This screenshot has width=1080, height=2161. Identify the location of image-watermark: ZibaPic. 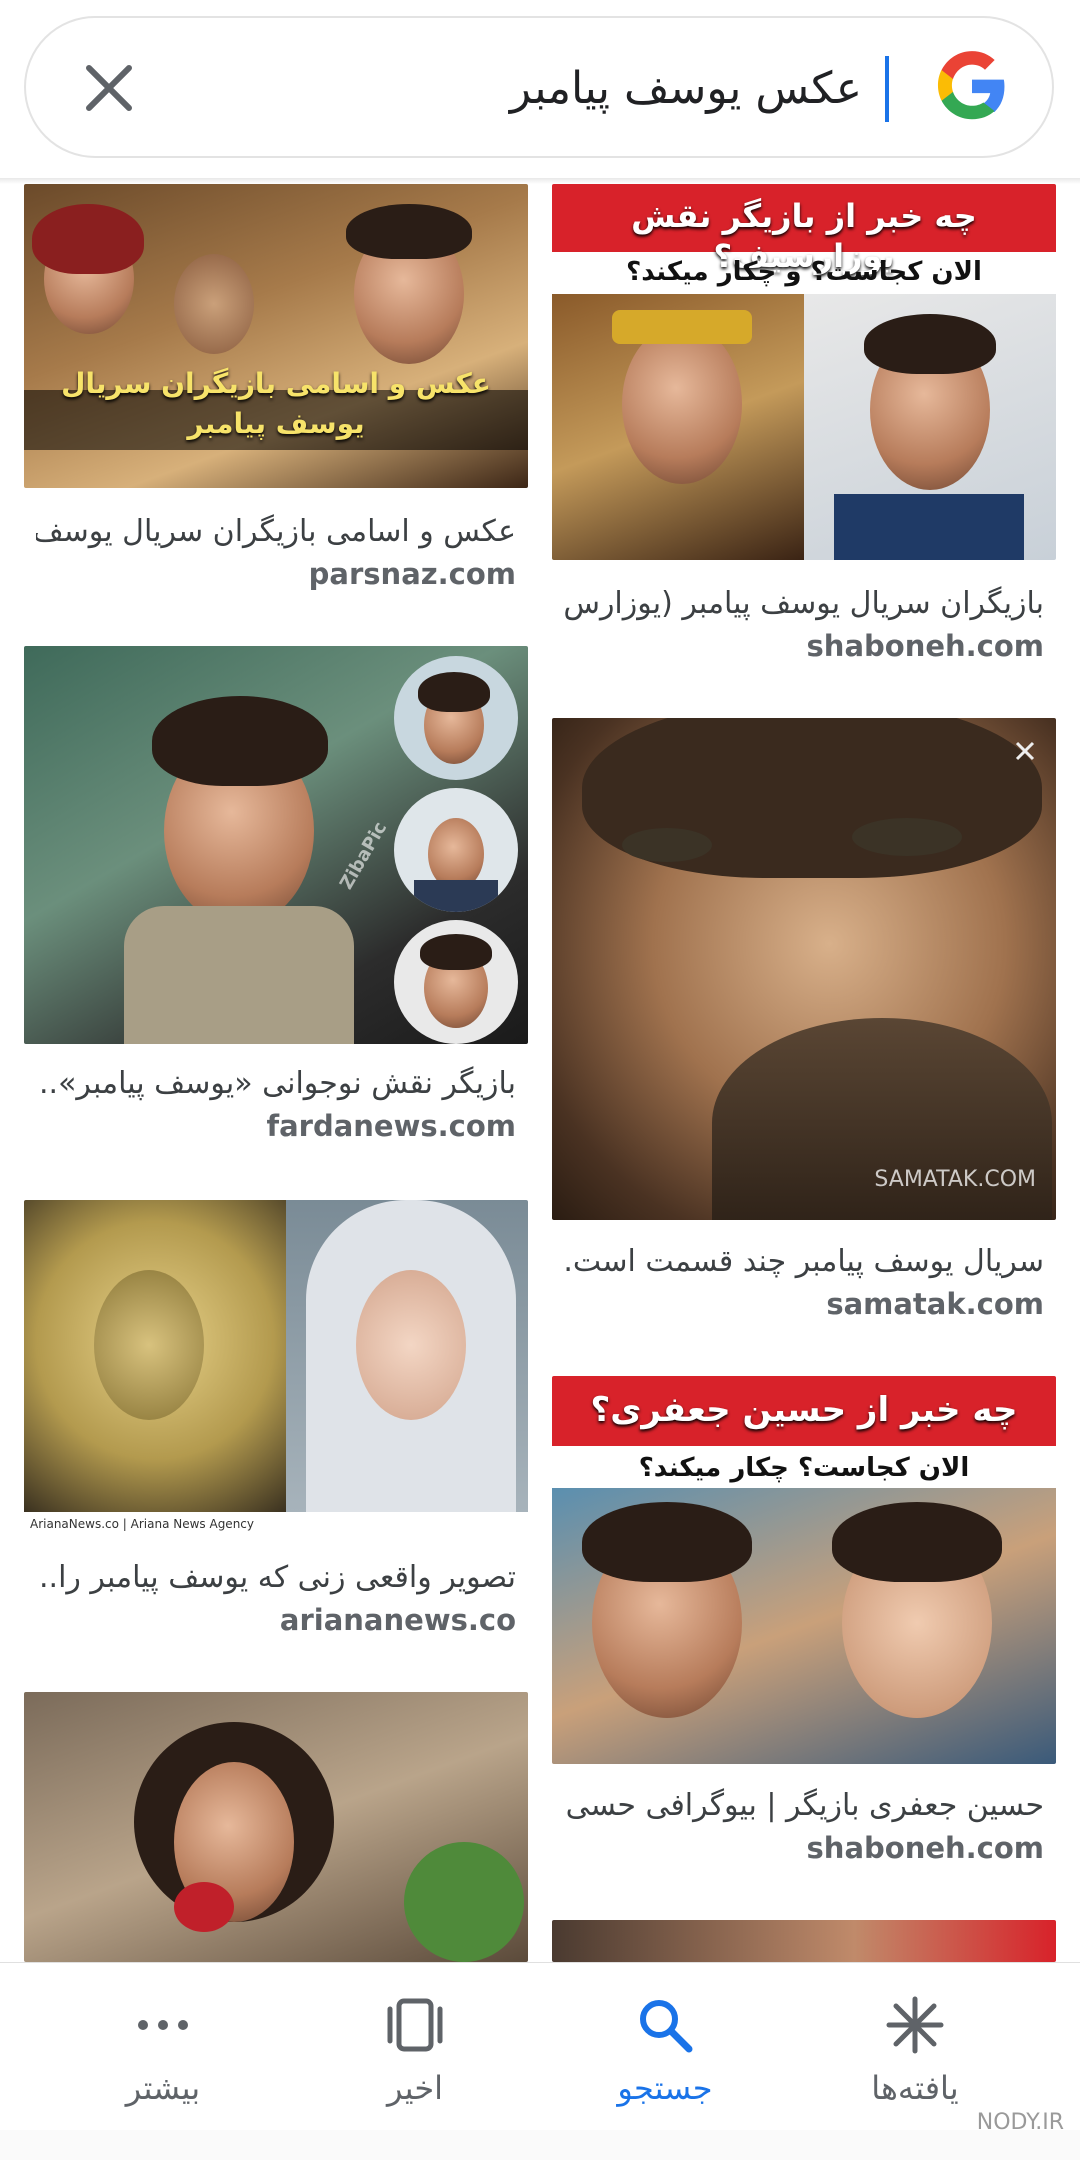
(363, 856).